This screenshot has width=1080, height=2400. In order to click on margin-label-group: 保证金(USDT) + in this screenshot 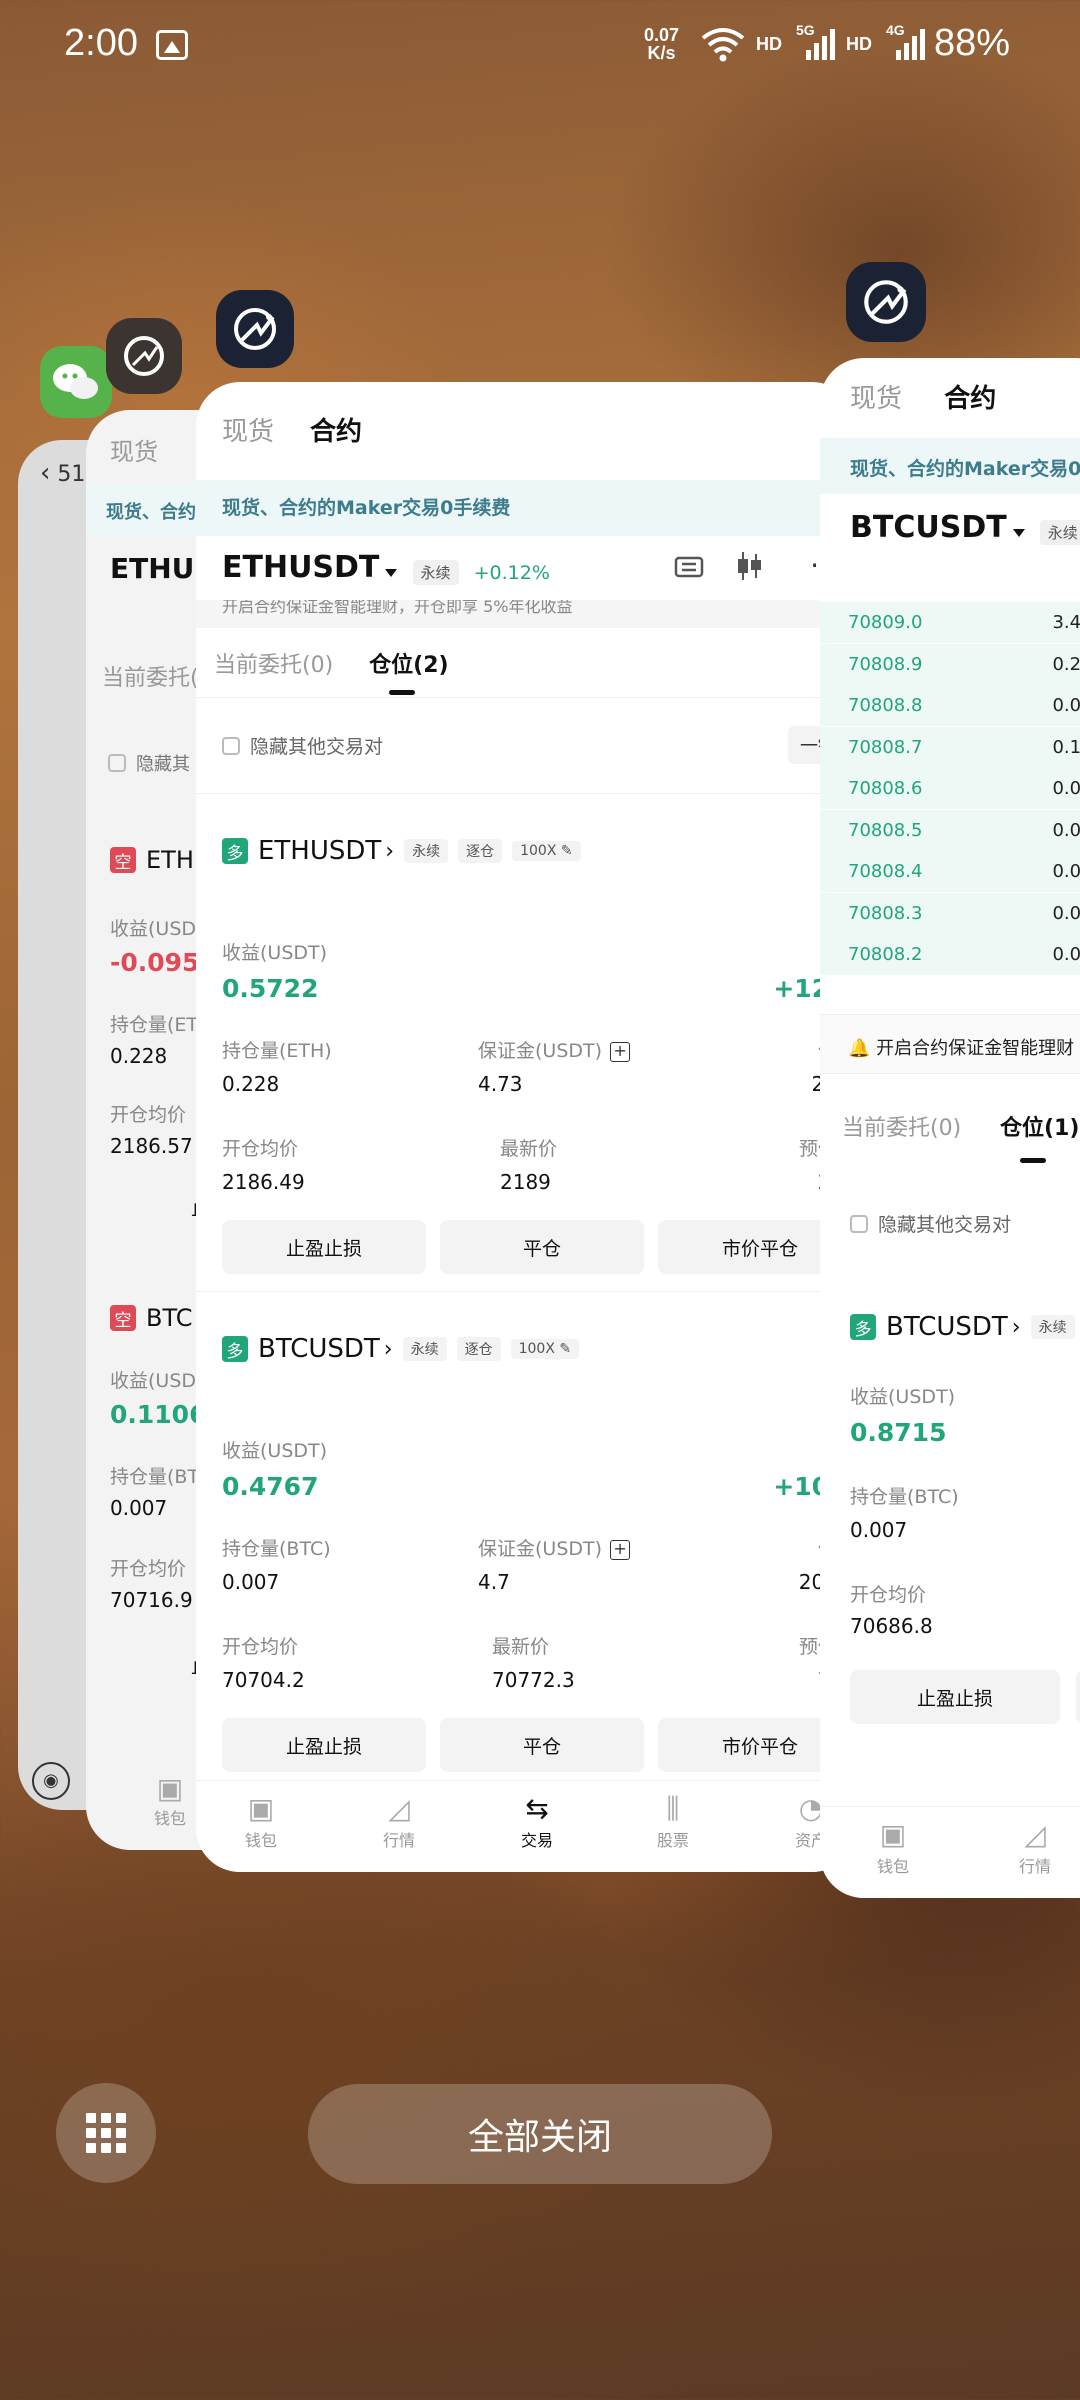, I will do `click(554, 1049)`.